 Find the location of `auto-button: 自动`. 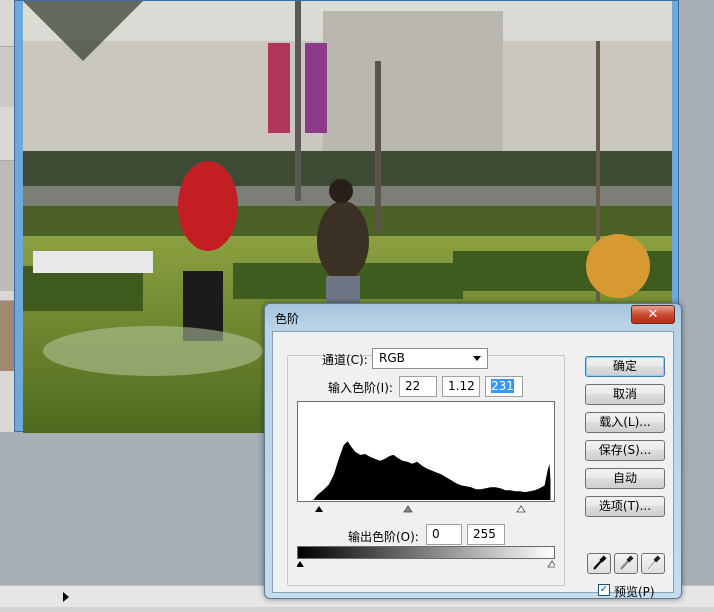

auto-button: 自动 is located at coordinates (625, 478).